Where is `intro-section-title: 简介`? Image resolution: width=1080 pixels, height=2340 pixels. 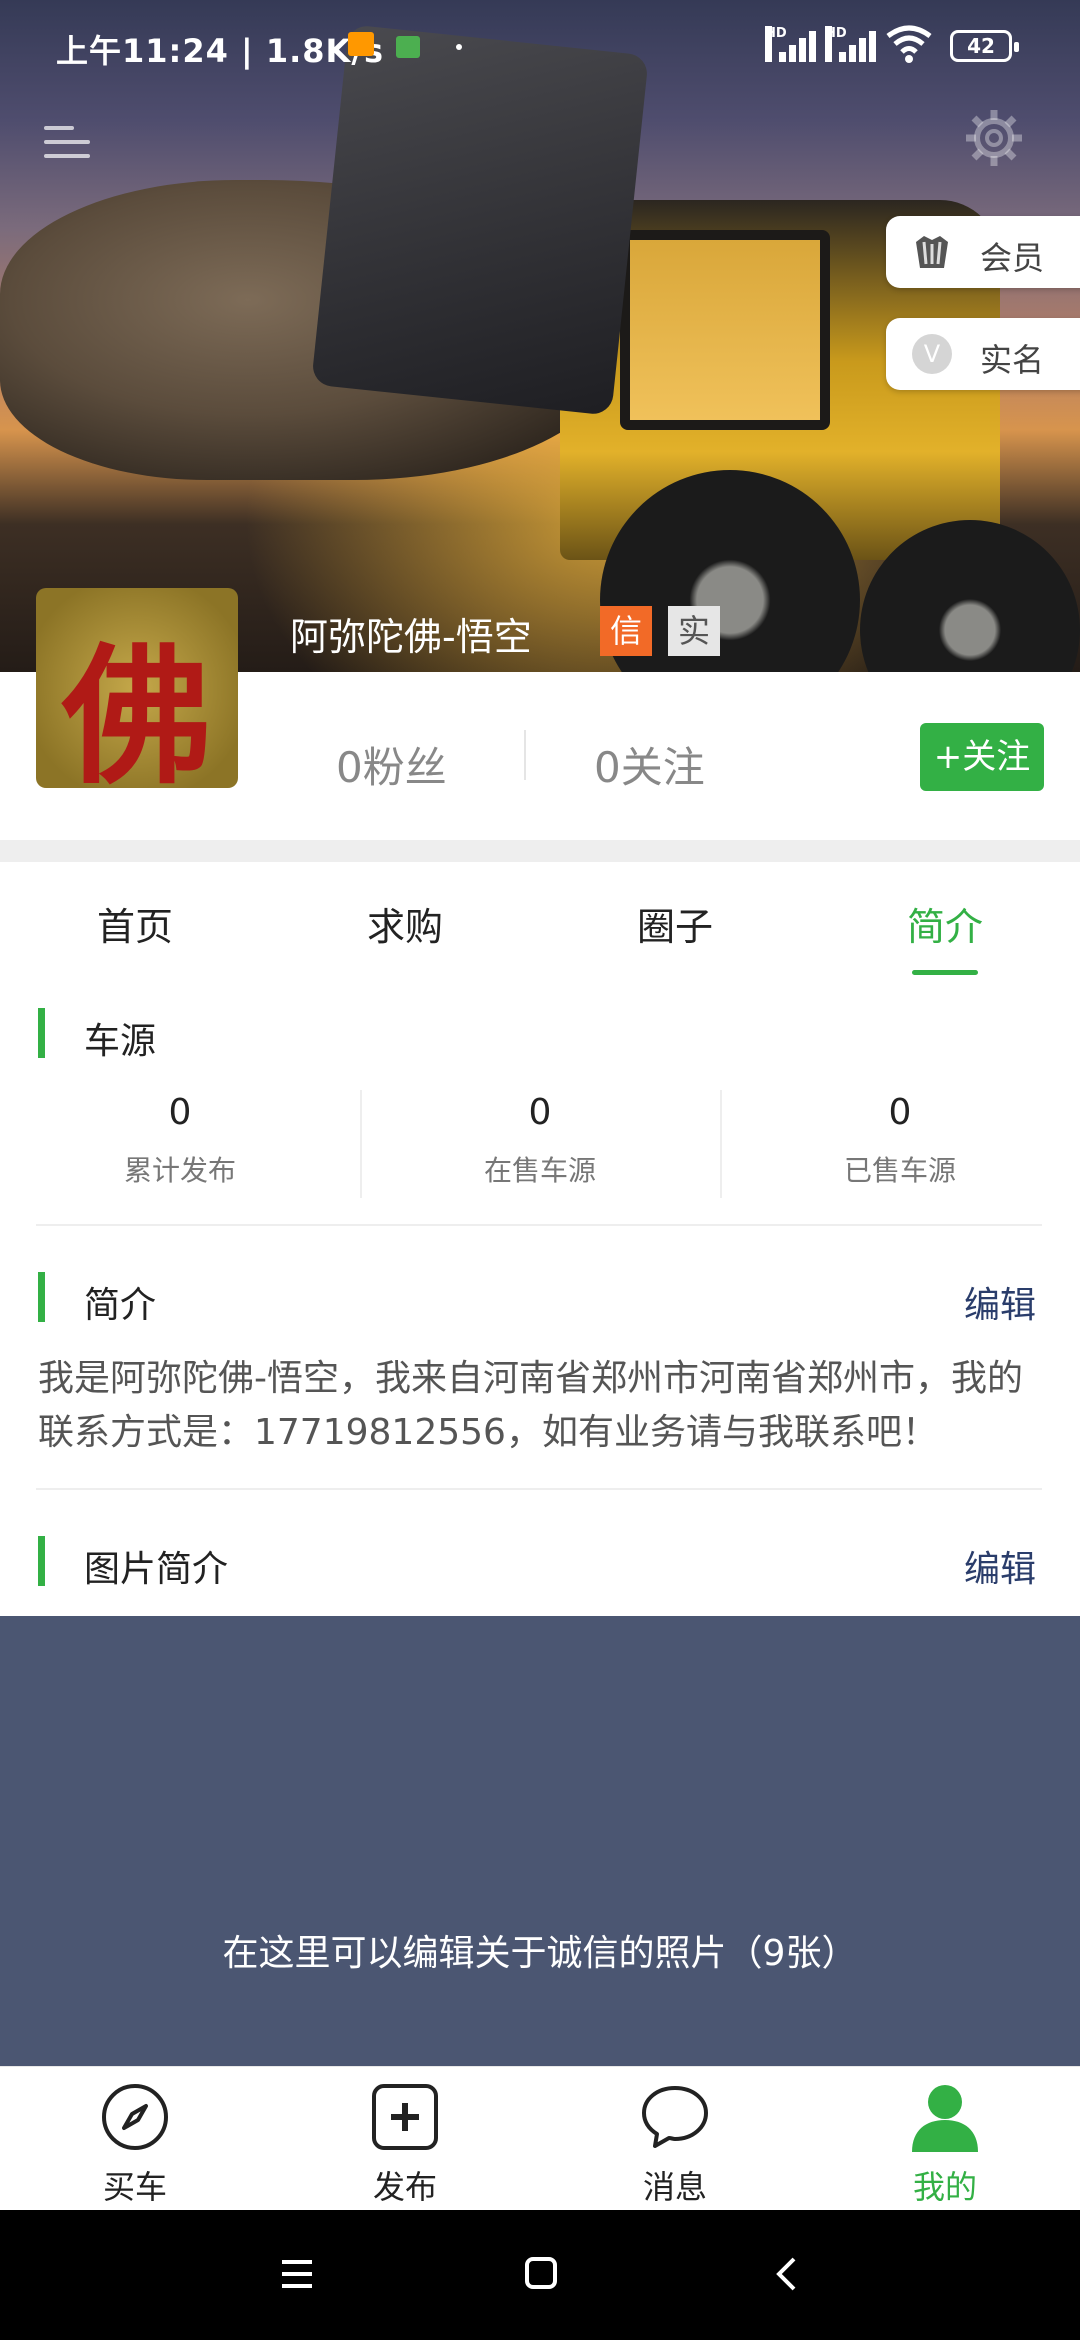 intro-section-title: 简介 is located at coordinates (120, 1305).